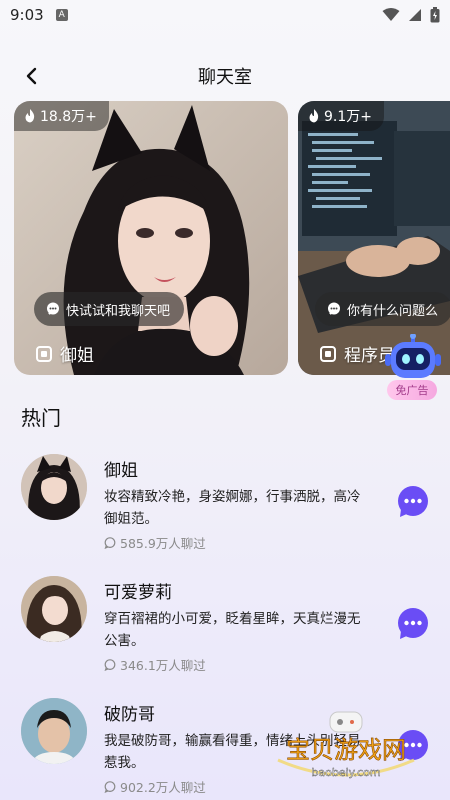 This screenshot has width=450, height=800. I want to click on wifi-icon, so click(391, 14).